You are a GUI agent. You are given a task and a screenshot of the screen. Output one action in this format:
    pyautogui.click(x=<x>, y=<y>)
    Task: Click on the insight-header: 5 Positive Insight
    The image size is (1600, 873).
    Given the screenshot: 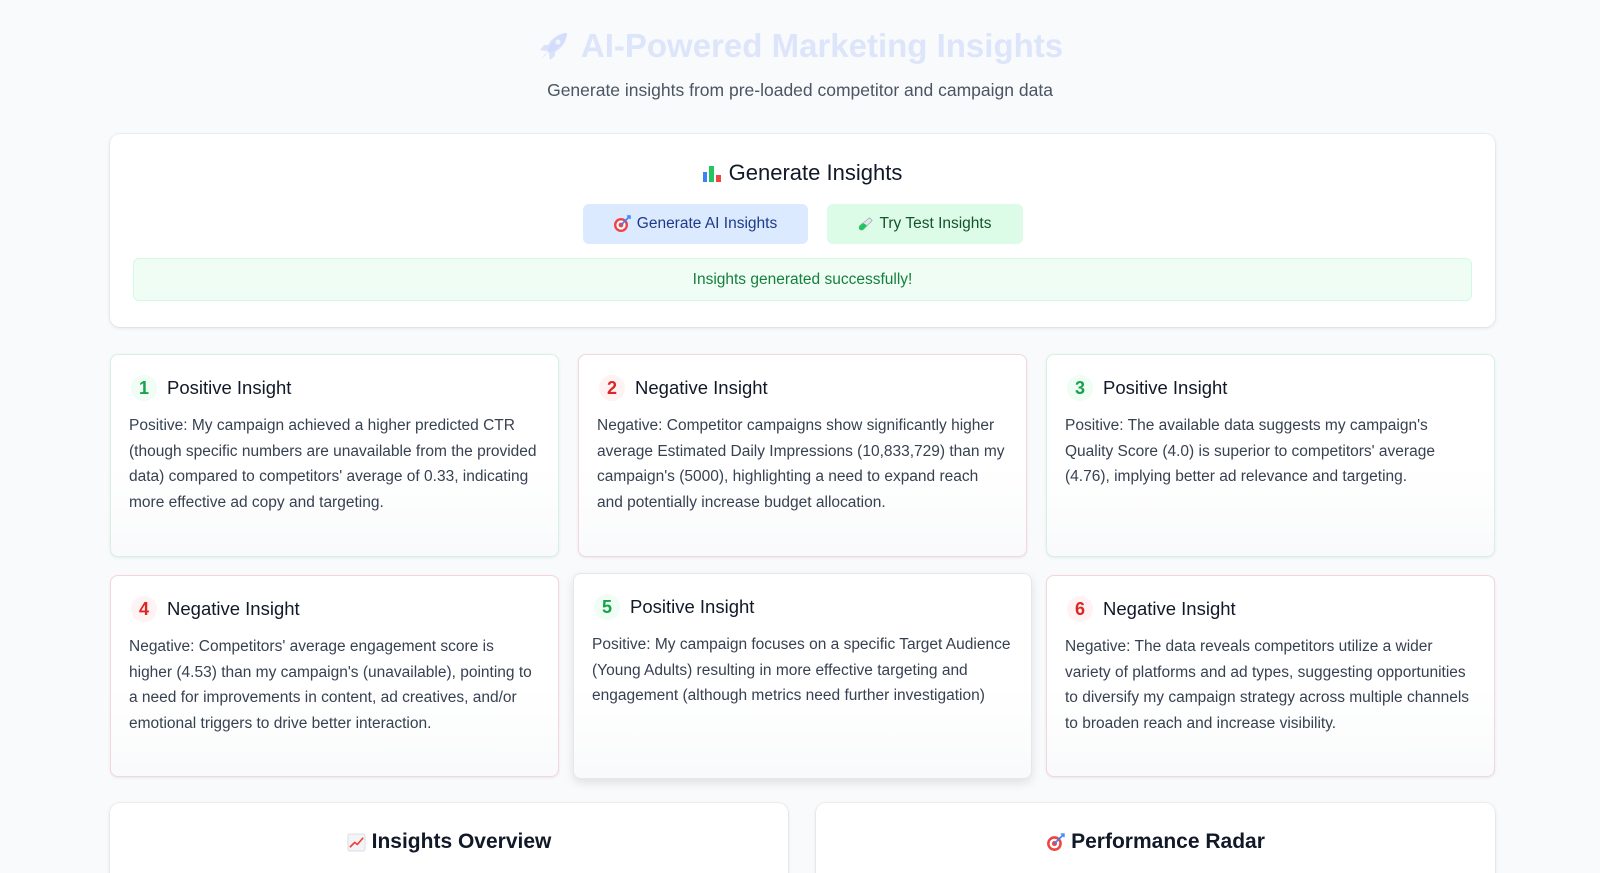 What is the action you would take?
    pyautogui.click(x=812, y=607)
    